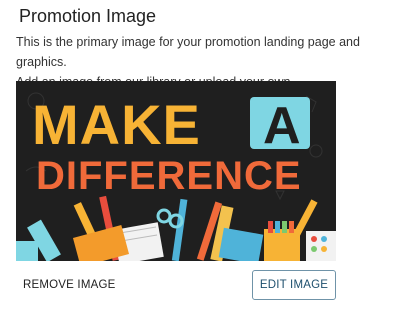  I want to click on headline-difference: DIFFERENCE, so click(169, 176).